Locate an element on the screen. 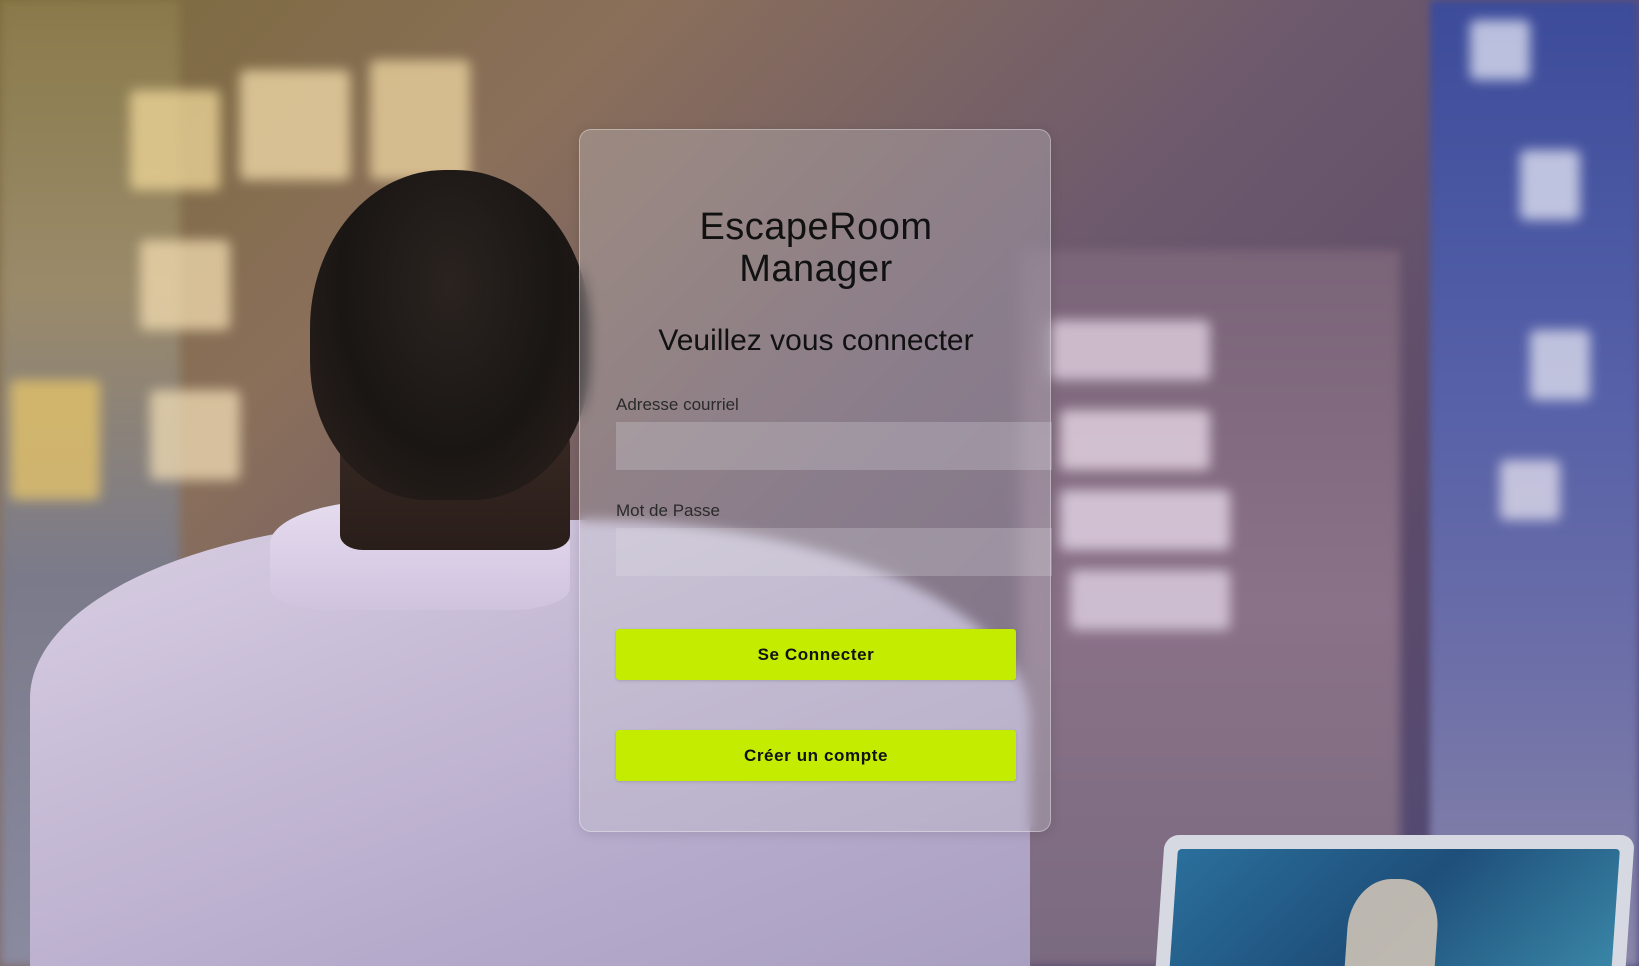 The width and height of the screenshot is (1639, 966). app-title-line2: Manager is located at coordinates (816, 269).